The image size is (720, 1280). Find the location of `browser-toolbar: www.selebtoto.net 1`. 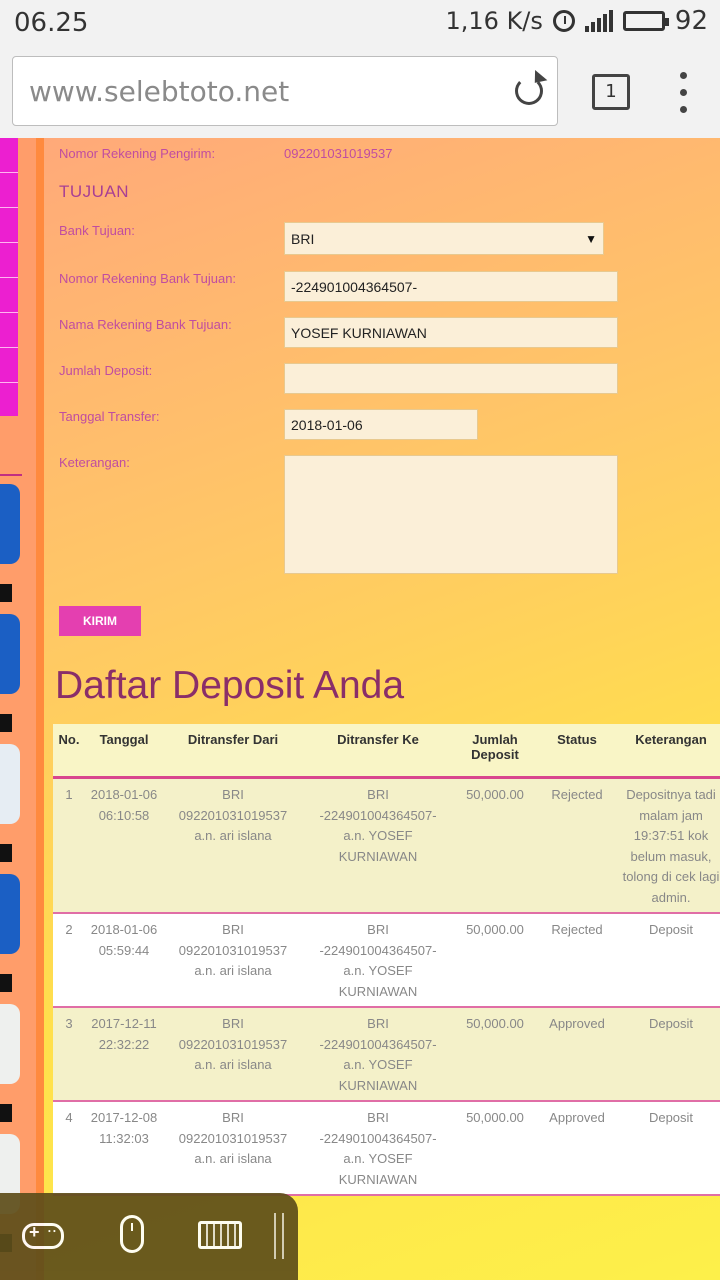

browser-toolbar: www.selebtoto.net 1 is located at coordinates (360, 92).